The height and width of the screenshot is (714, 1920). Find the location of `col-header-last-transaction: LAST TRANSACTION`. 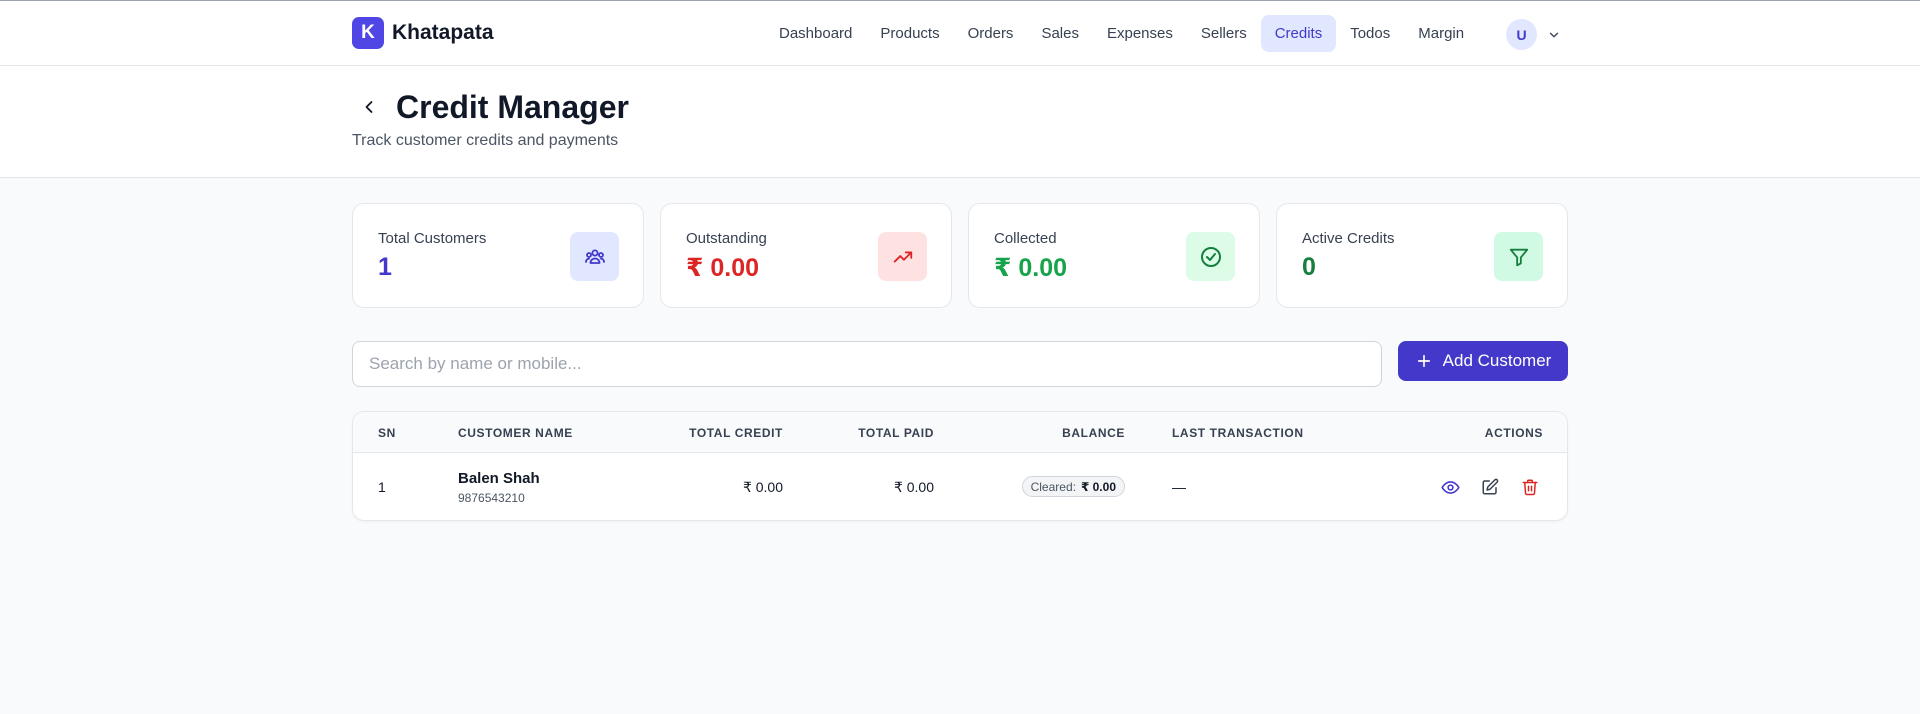

col-header-last-transaction: LAST TRANSACTION is located at coordinates (1238, 433).